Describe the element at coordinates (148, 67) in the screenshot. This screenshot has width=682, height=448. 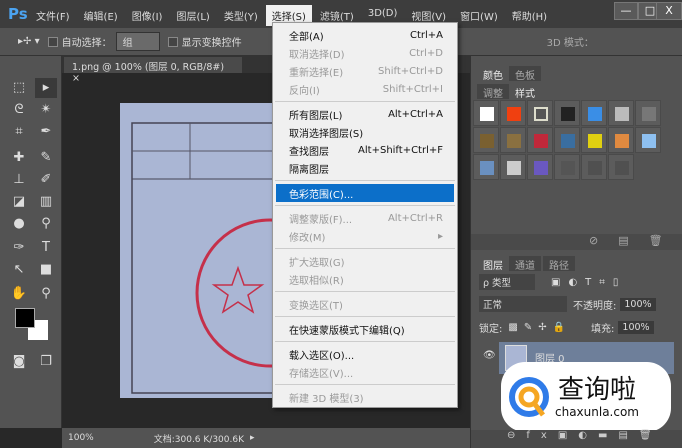
I see `document-tab-title: 1.png @ 100% (图层 0, RGB/8#)` at that location.